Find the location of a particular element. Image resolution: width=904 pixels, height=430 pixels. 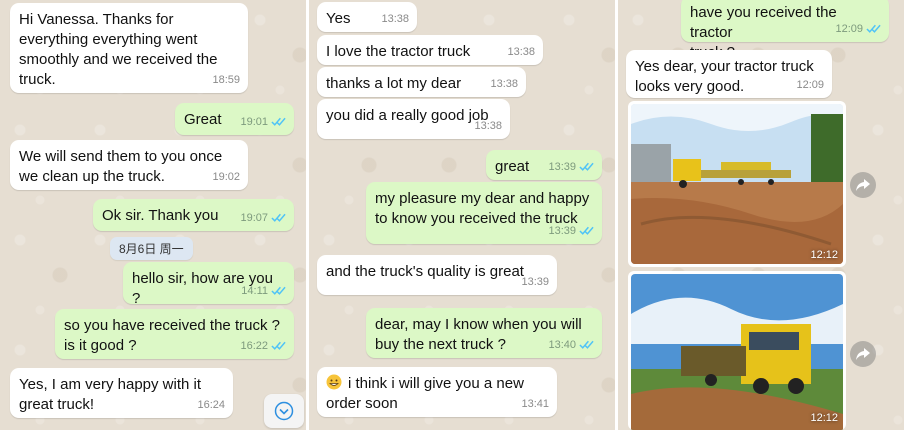

message-time: 18:59 is located at coordinates (226, 80).